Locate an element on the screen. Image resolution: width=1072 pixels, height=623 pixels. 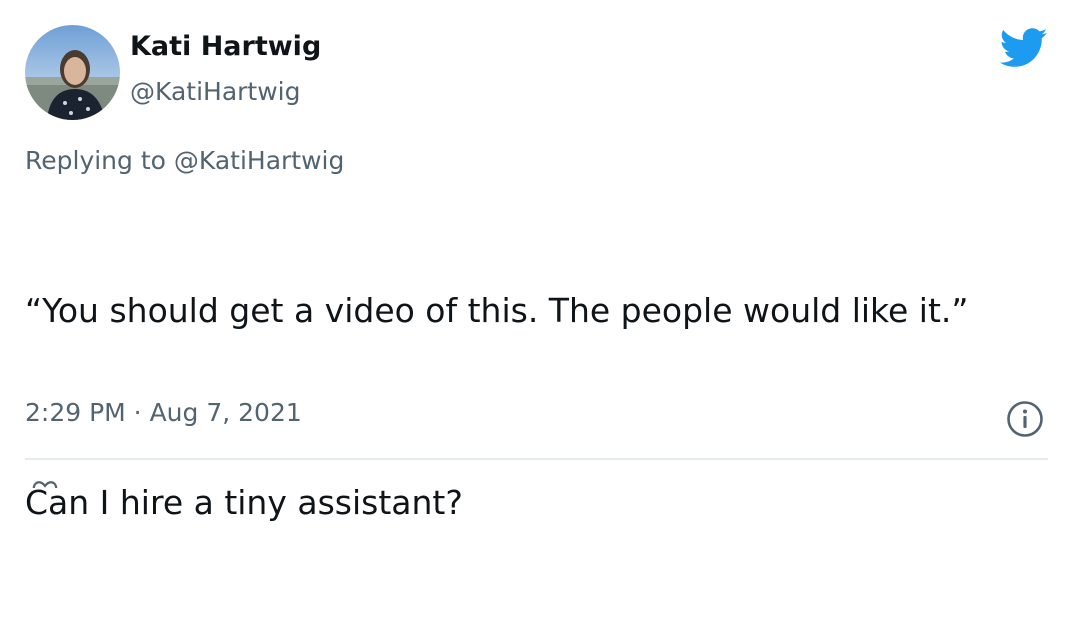
replying-to-label: Replying to is located at coordinates (99, 160).